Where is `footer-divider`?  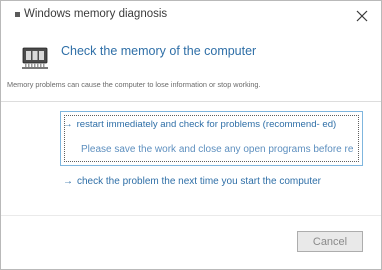 footer-divider is located at coordinates (191, 215).